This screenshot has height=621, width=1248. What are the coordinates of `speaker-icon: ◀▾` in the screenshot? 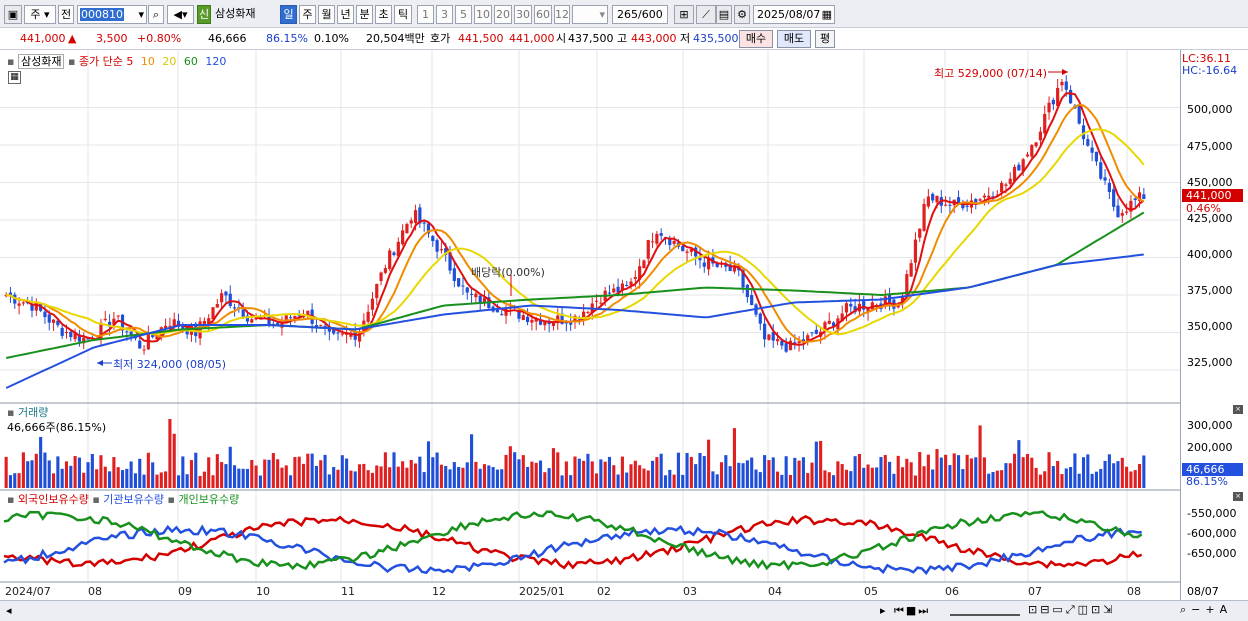 It's located at (180, 14).